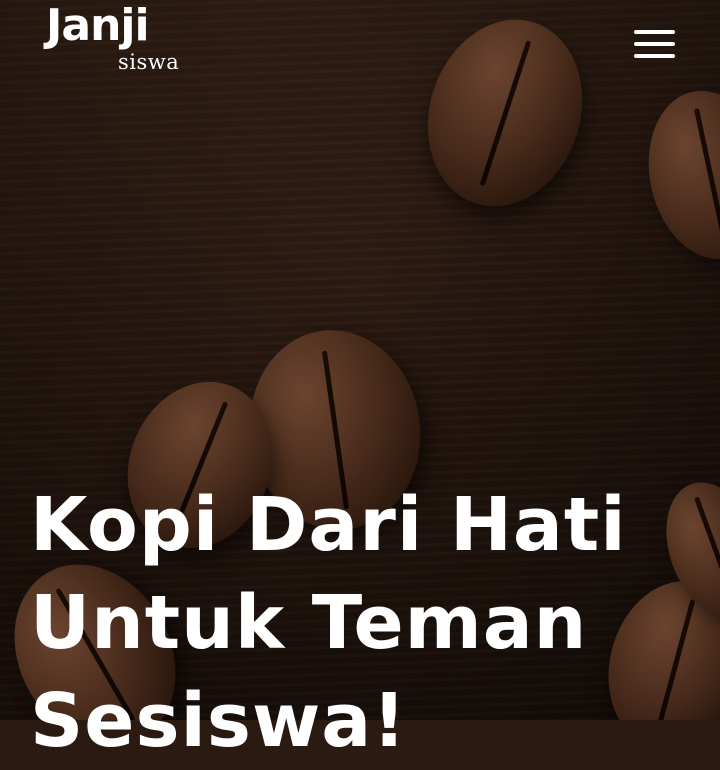  What do you see at coordinates (328, 525) in the screenshot?
I see `hero-title-line: Kopi Dari Hati` at bounding box center [328, 525].